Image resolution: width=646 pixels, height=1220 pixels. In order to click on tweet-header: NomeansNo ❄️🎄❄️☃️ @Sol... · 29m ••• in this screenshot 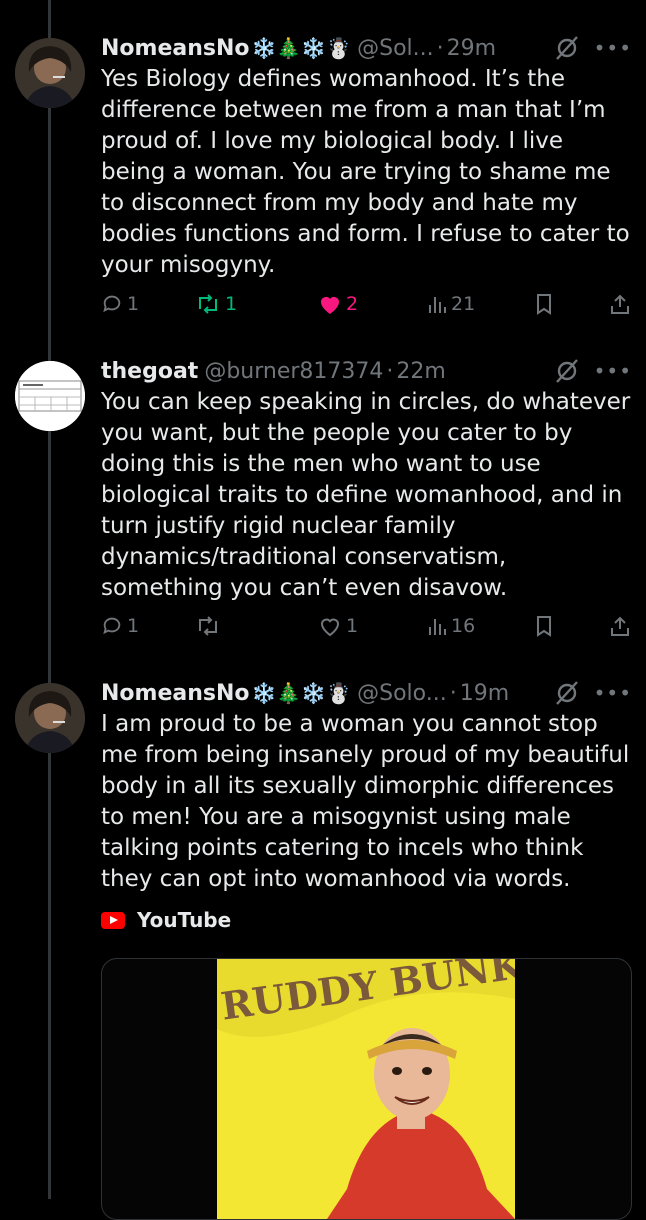, I will do `click(366, 48)`.